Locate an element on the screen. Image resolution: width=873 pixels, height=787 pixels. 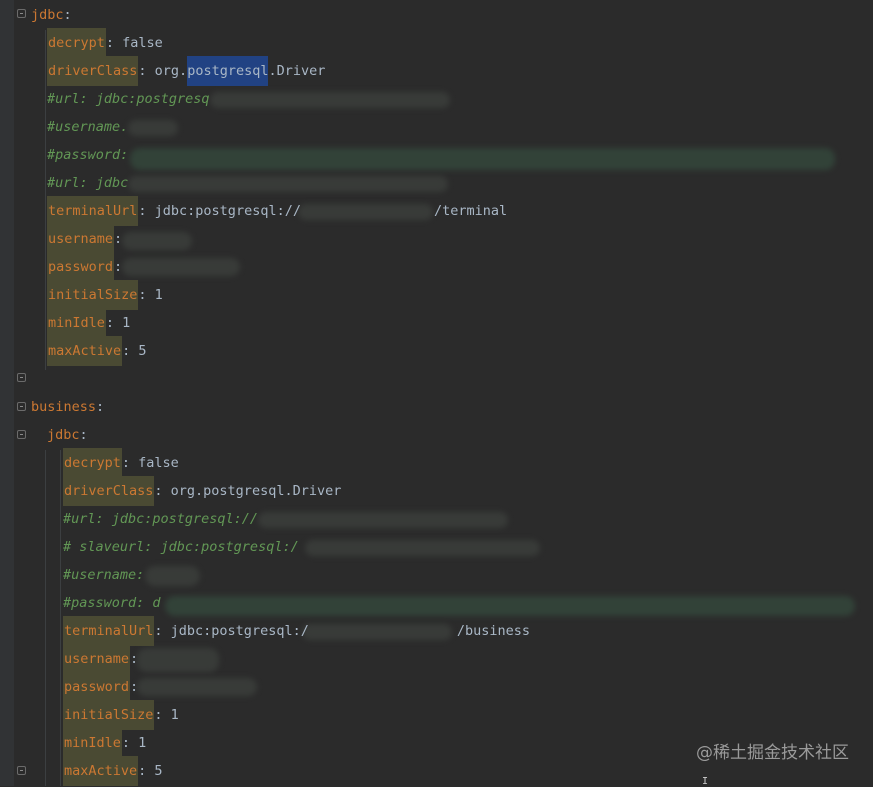
yaml-comment-password: #password: d is located at coordinates (112, 603).